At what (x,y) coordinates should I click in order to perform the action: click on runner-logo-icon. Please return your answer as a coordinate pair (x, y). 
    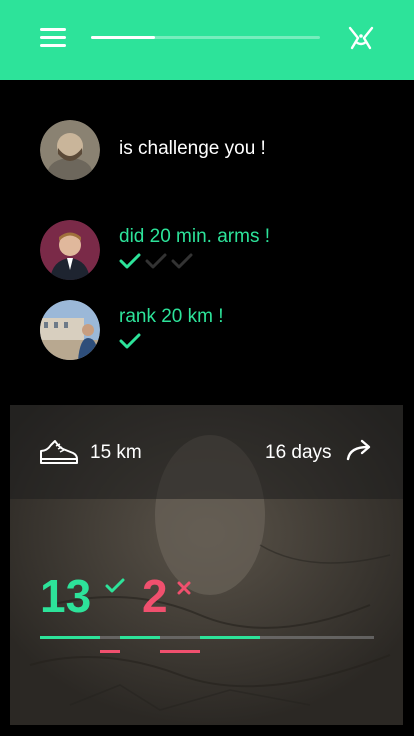
    Looking at the image, I should click on (361, 39).